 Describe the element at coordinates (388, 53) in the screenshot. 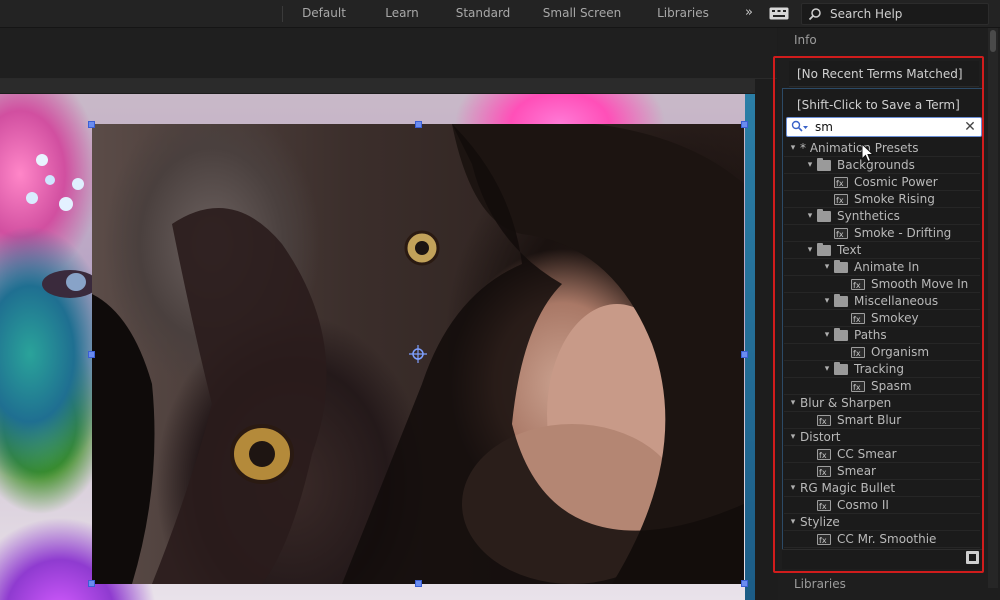

I see `composition-toolbar` at that location.